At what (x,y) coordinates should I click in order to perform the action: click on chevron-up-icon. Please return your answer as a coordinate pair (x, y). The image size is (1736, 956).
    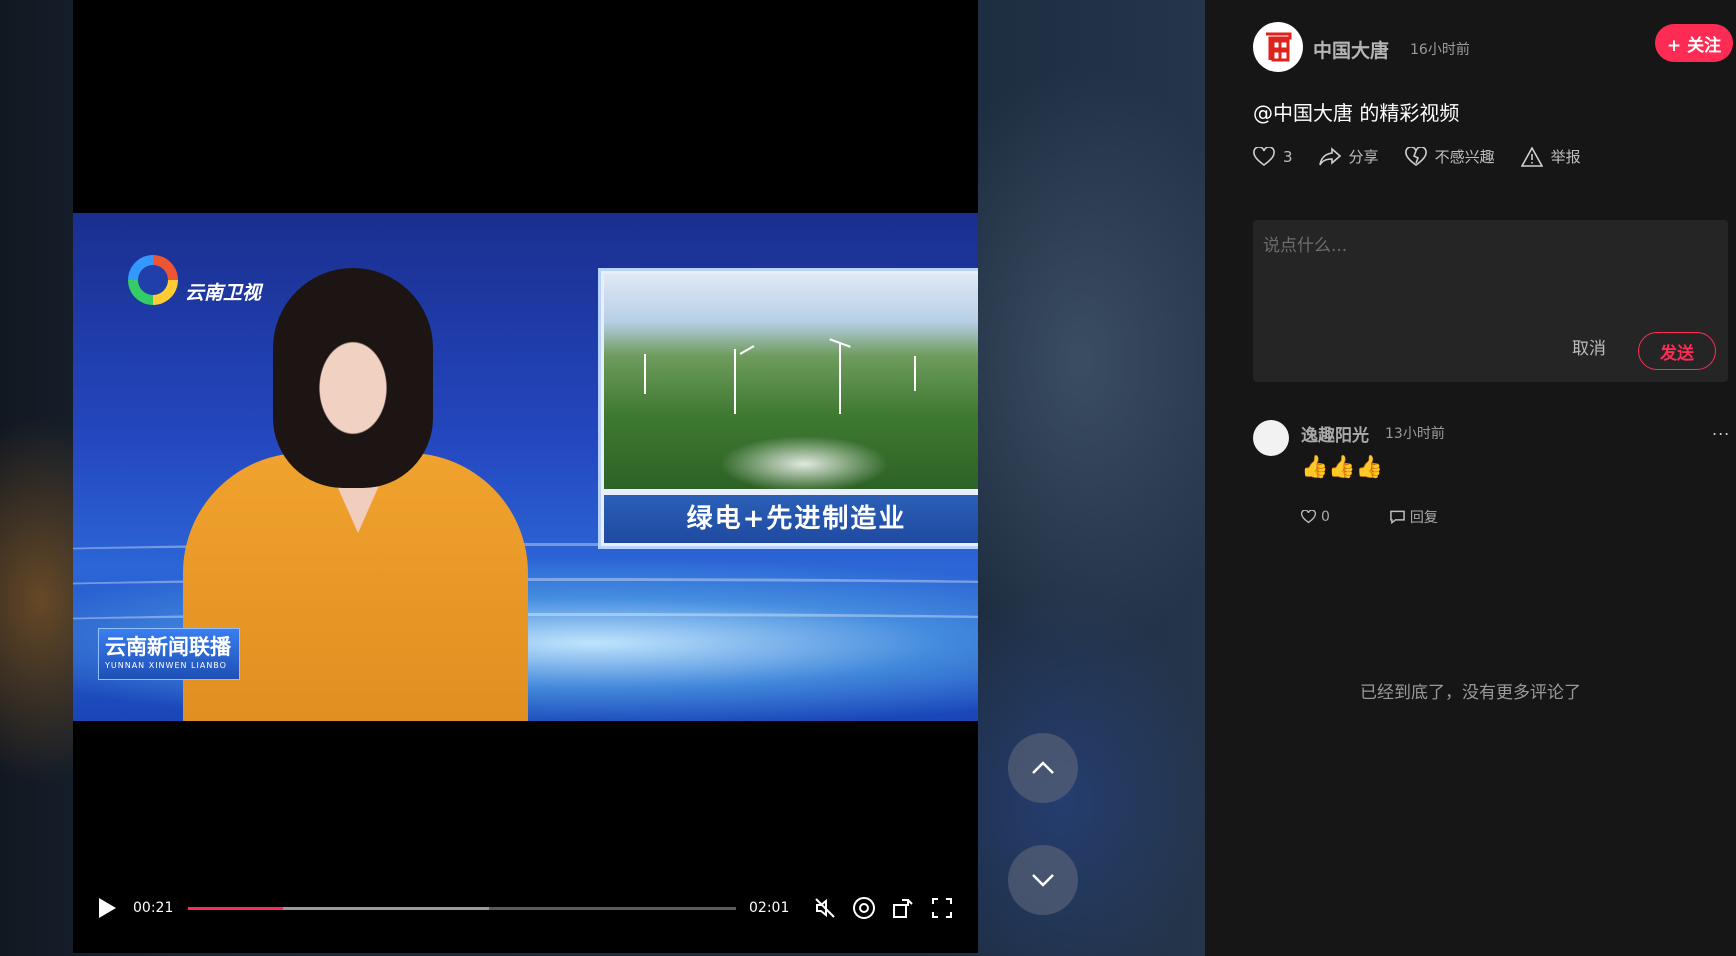
    Looking at the image, I should click on (1043, 767).